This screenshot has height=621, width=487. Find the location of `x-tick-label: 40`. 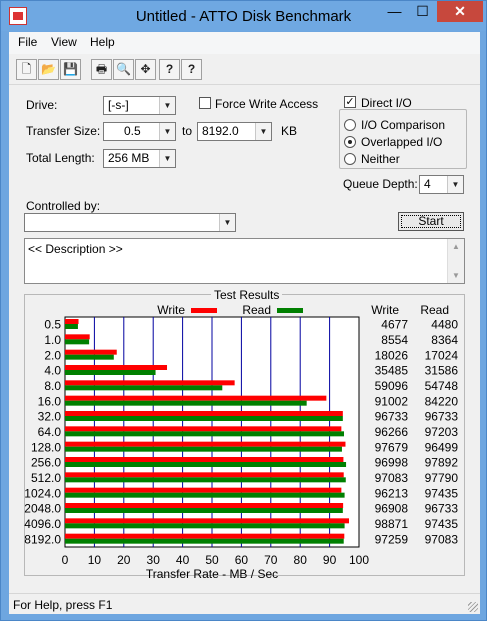

x-tick-label: 40 is located at coordinates (183, 560).